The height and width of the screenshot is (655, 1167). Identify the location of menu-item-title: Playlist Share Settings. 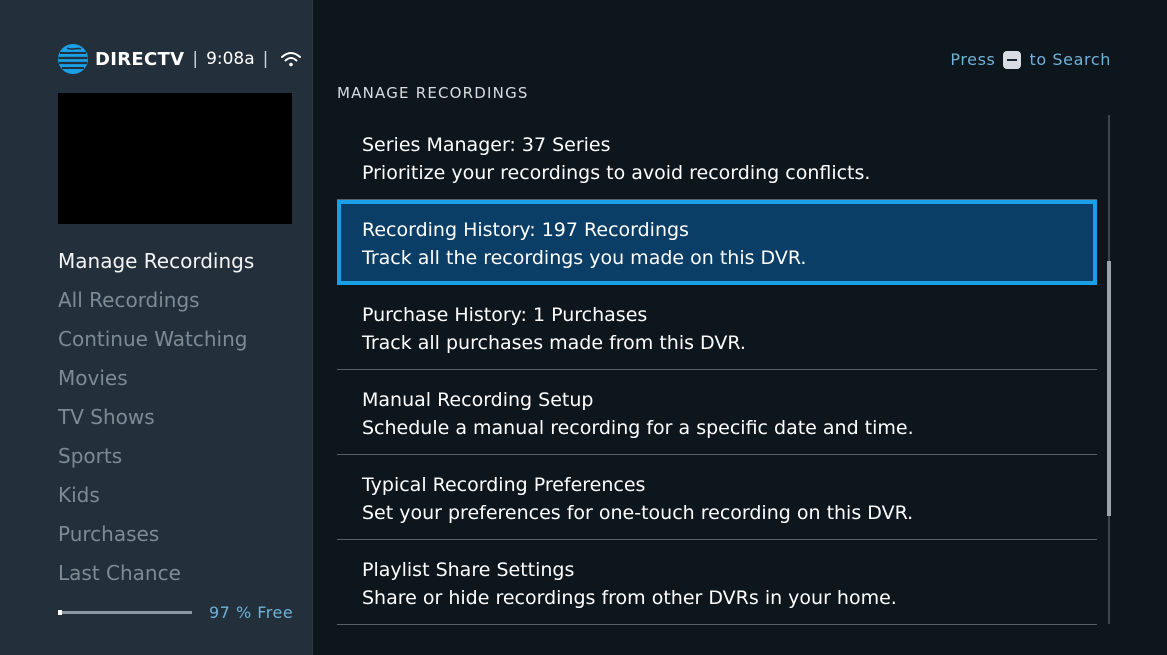
(468, 570).